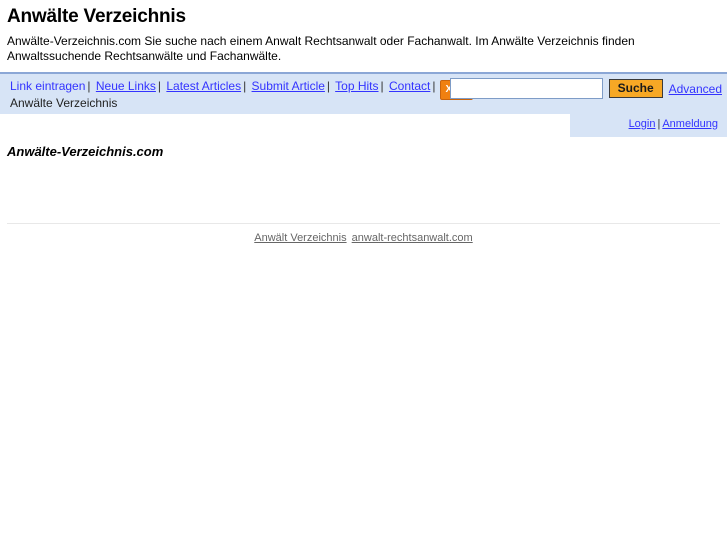 The height and width of the screenshot is (545, 727). I want to click on login-link: Login, so click(642, 124).